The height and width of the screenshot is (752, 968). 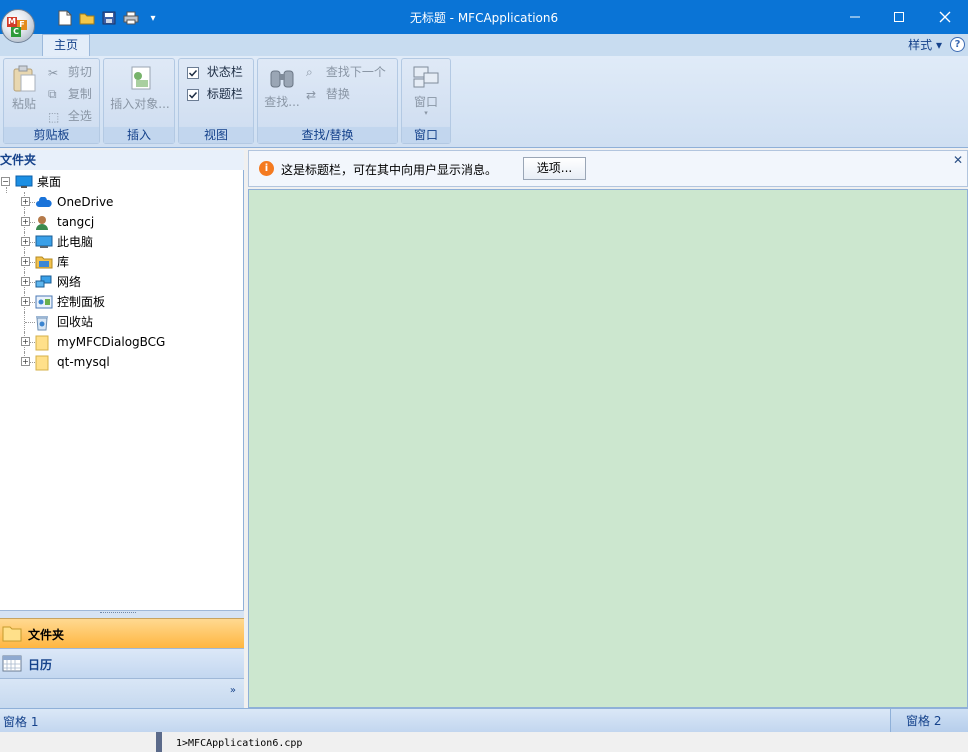 What do you see at coordinates (122, 242) in the screenshot?
I see `tree-node: + 此电脑` at bounding box center [122, 242].